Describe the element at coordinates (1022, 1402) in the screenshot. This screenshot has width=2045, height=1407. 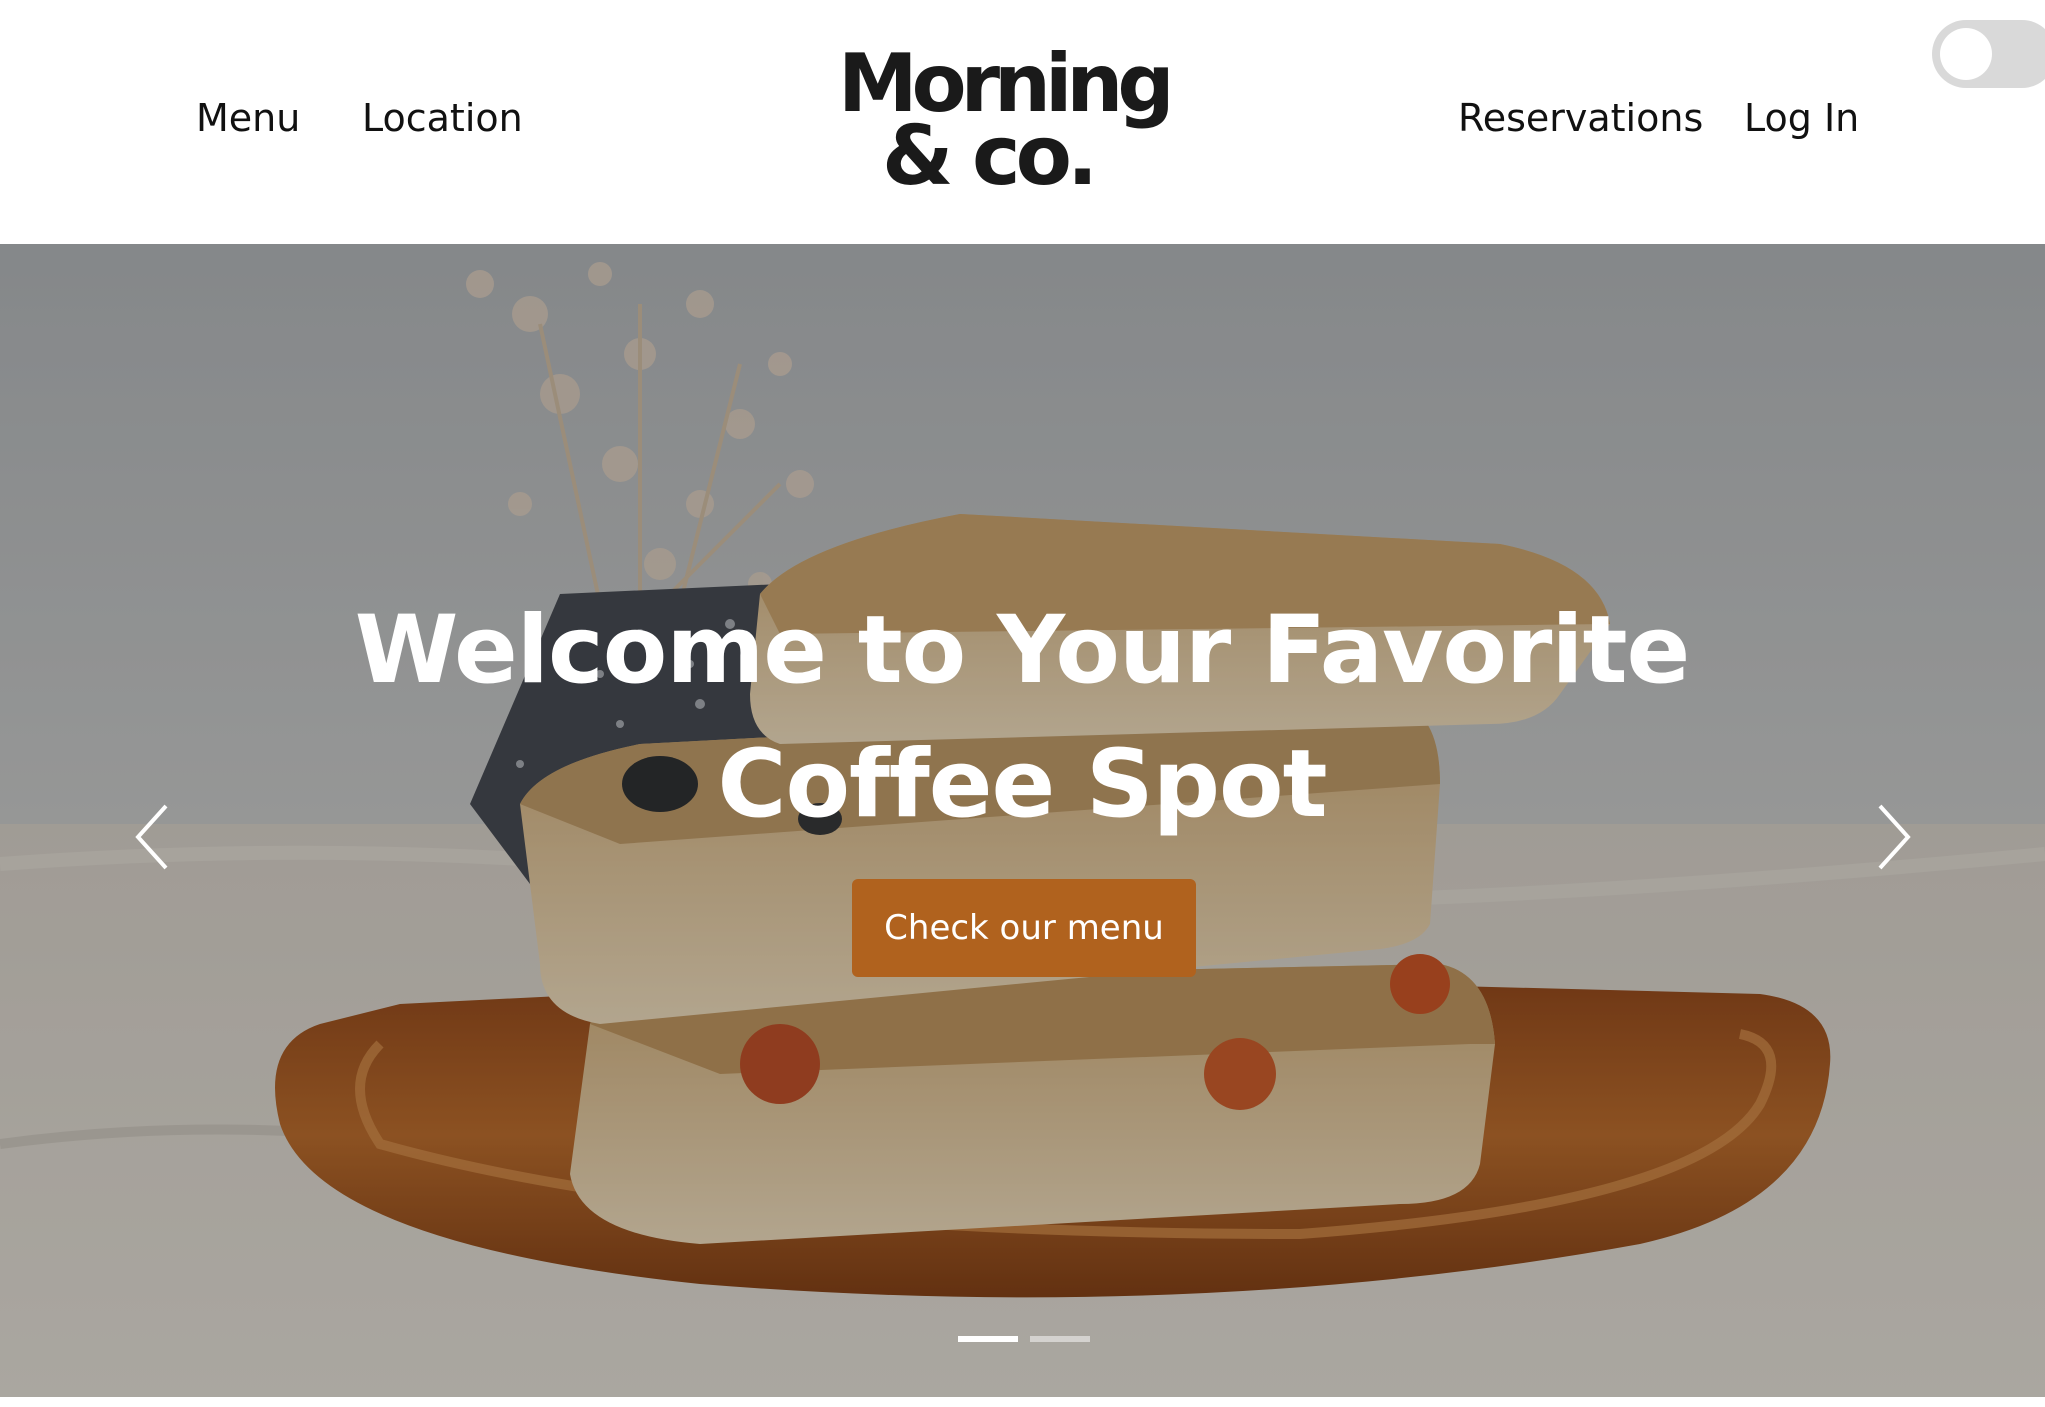
I see `page-bottom-strip` at that location.